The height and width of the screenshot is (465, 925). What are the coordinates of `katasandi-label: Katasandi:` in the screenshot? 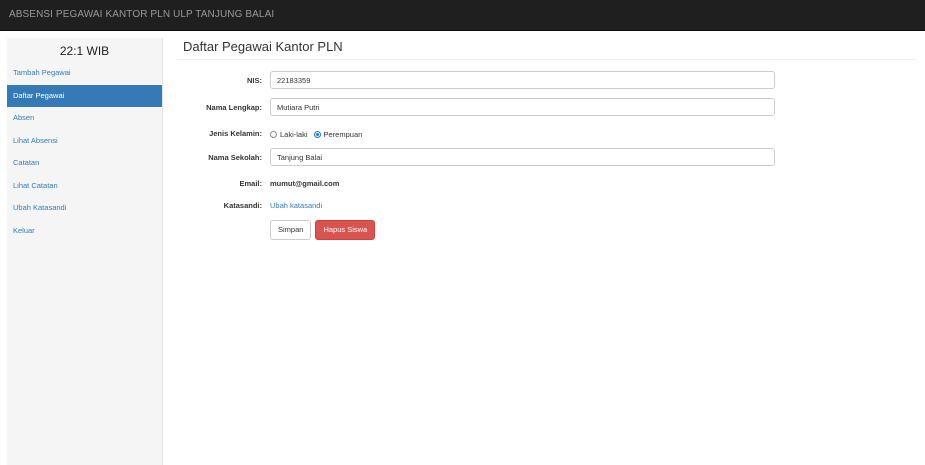 It's located at (242, 205).